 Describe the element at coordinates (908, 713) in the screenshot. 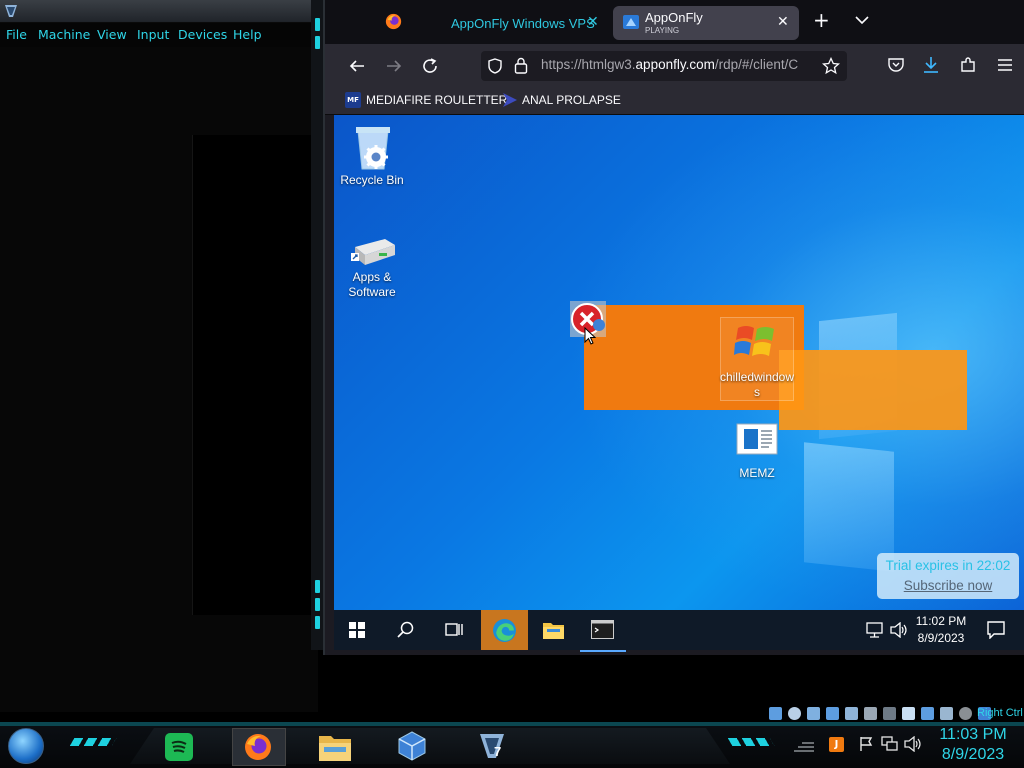

I see `vm-display-status-icon` at that location.